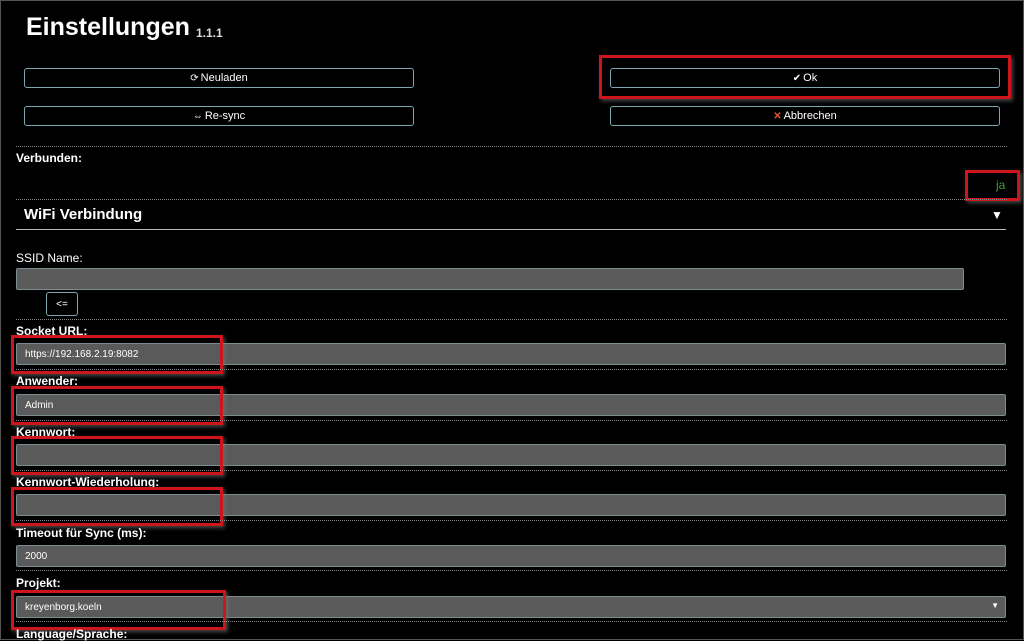 The height and width of the screenshot is (641, 1024). What do you see at coordinates (225, 116) in the screenshot?
I see `resync-label: Re-sync` at bounding box center [225, 116].